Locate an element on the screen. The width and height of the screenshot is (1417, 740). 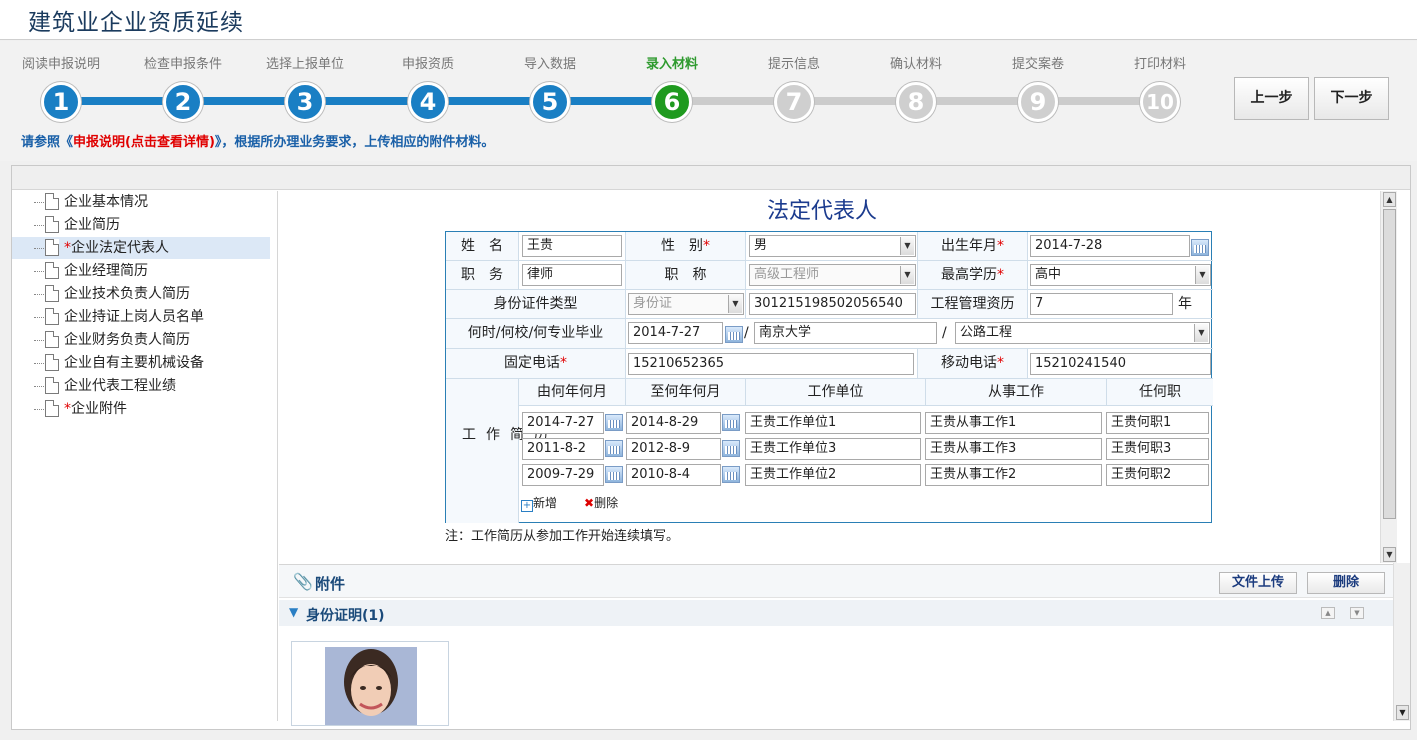
job-title-cell: 高级工程师 ▼ is located at coordinates (832, 275).